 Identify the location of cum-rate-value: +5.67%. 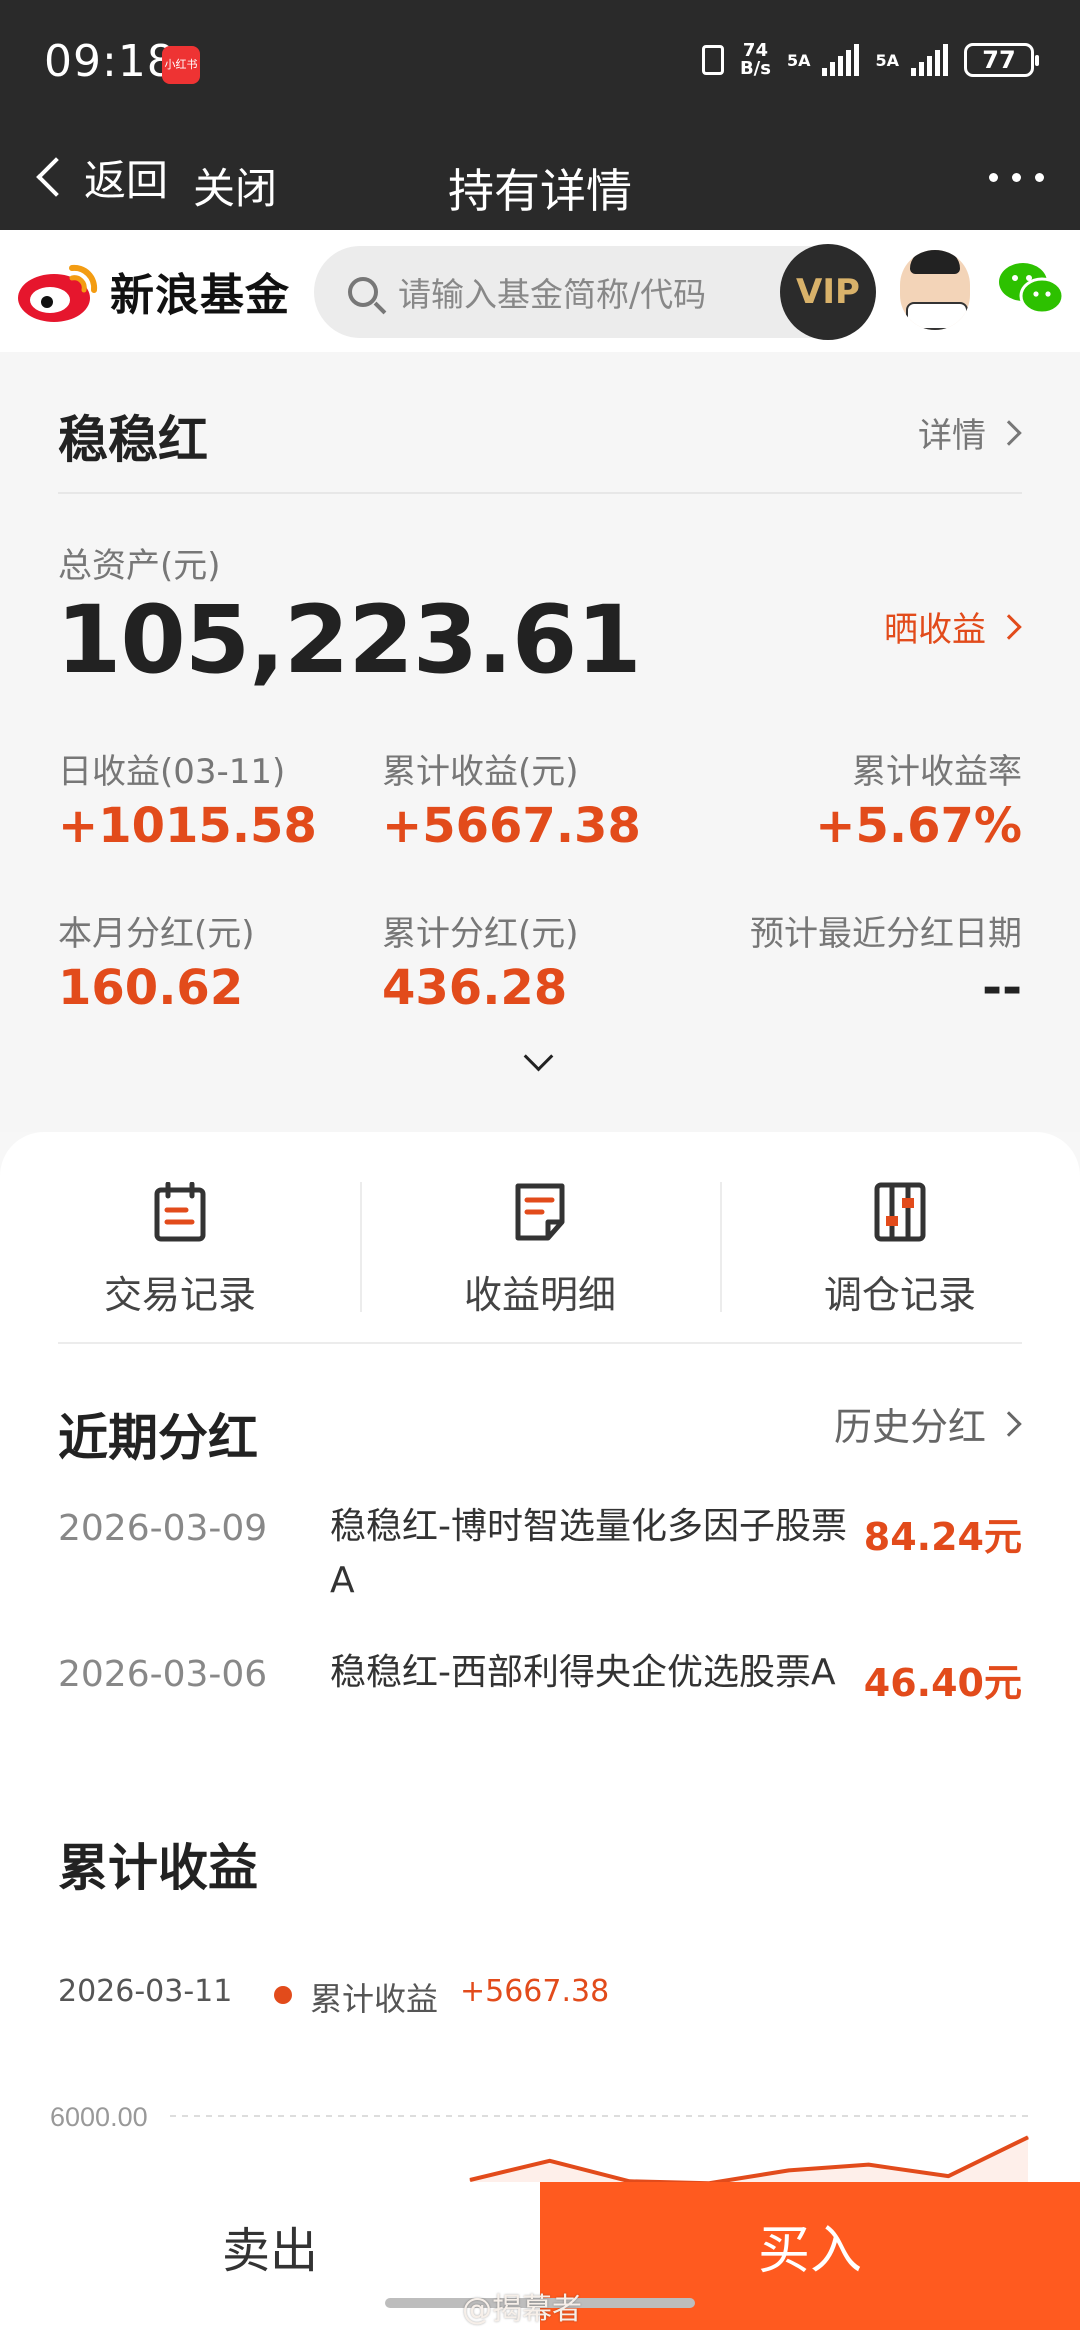
(918, 826).